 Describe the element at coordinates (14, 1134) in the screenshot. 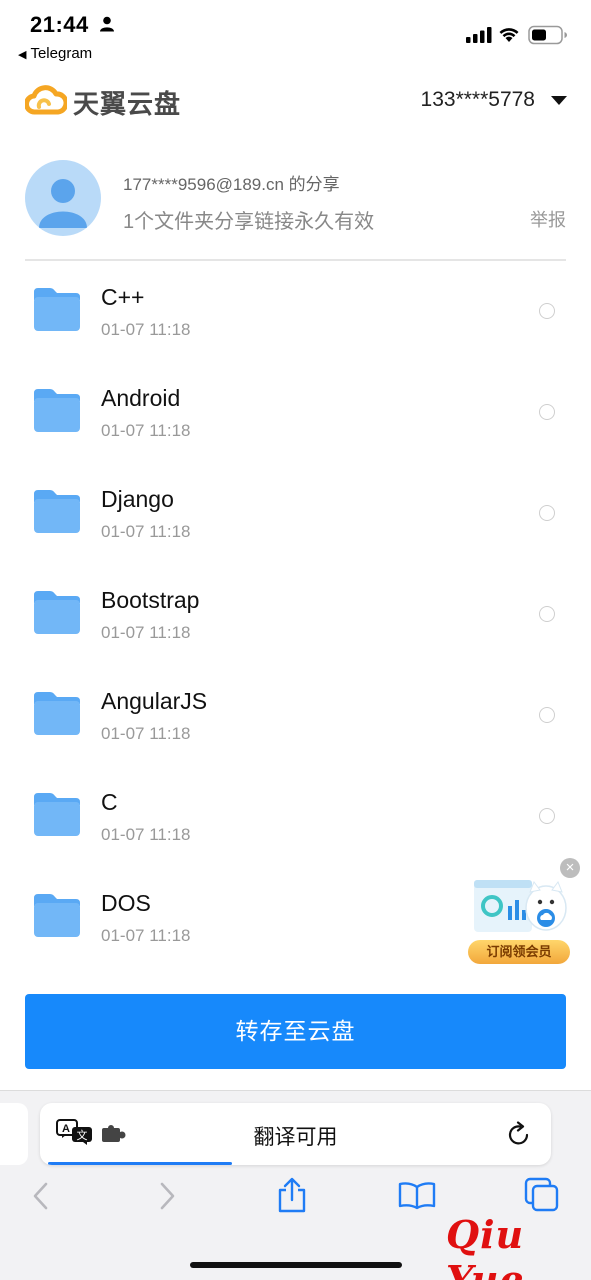

I see `previous-tab-preview` at that location.